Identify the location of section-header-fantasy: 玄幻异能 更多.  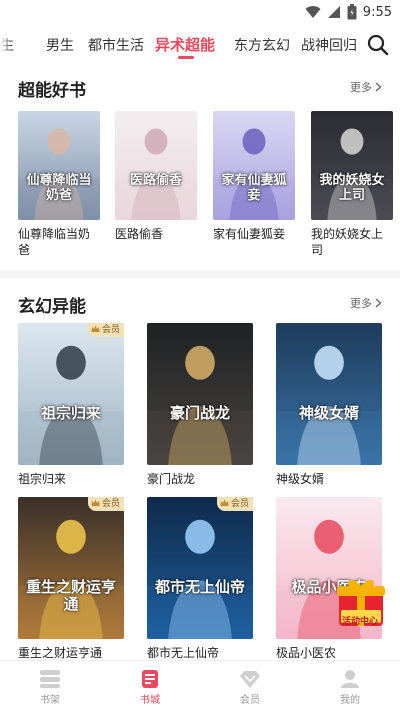
(200, 304).